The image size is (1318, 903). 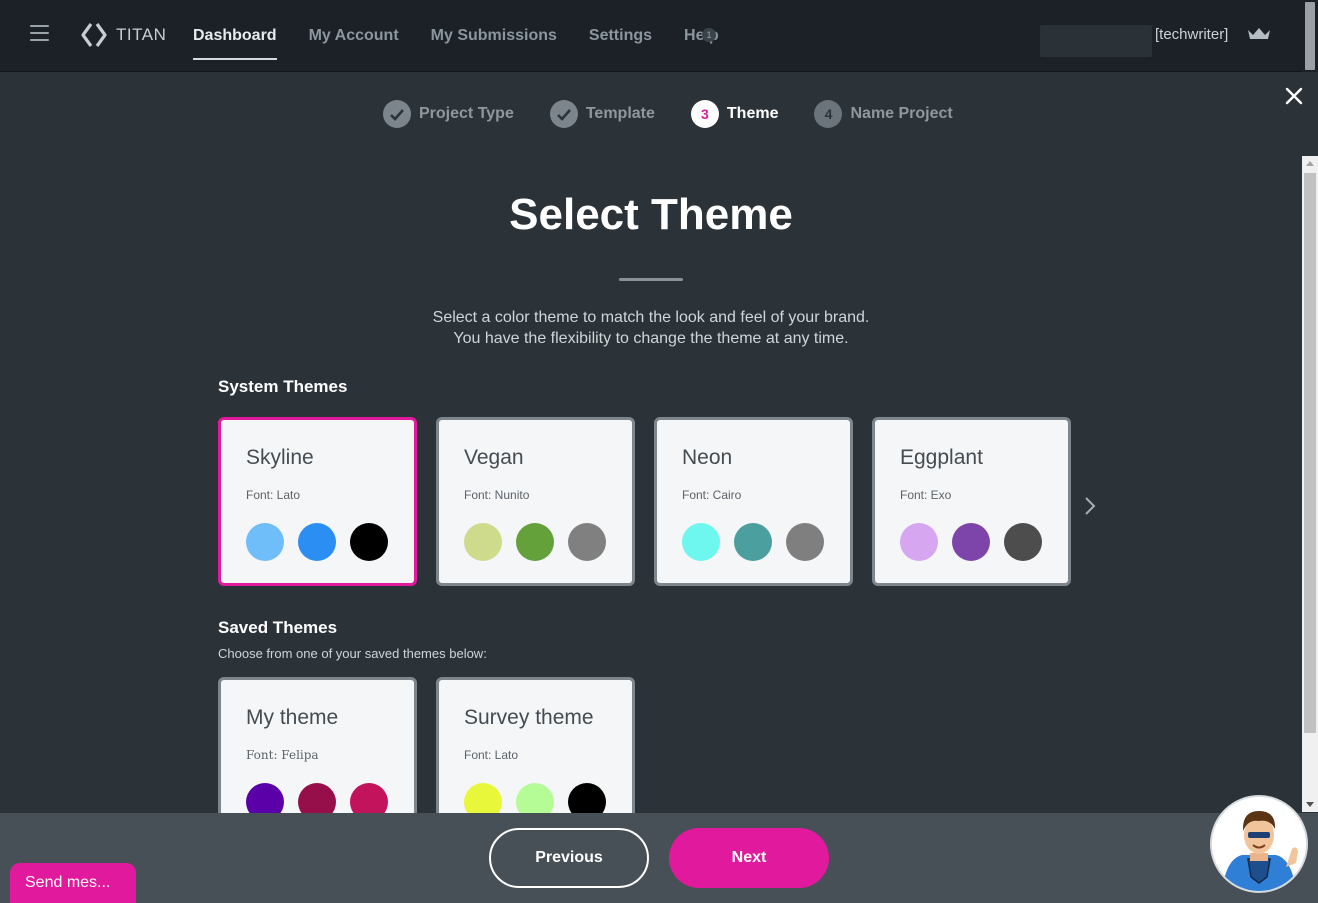 What do you see at coordinates (753, 501) in the screenshot?
I see `theme-card-neon: Neon Font: Cairo` at bounding box center [753, 501].